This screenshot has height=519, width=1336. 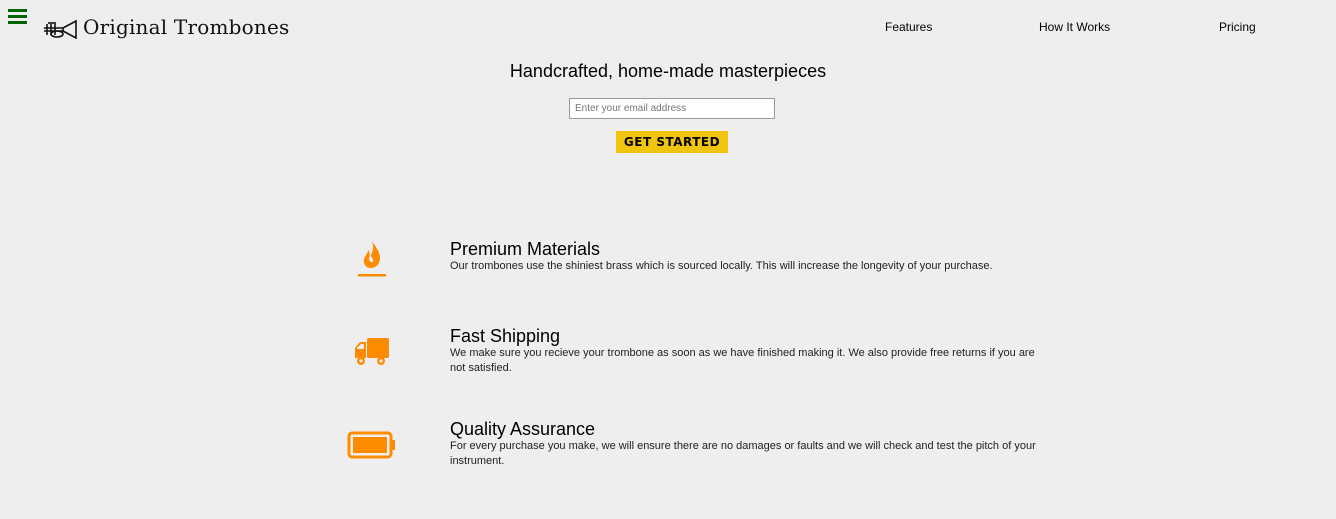 What do you see at coordinates (523, 429) in the screenshot?
I see `feature-title: Quality Assurance` at bounding box center [523, 429].